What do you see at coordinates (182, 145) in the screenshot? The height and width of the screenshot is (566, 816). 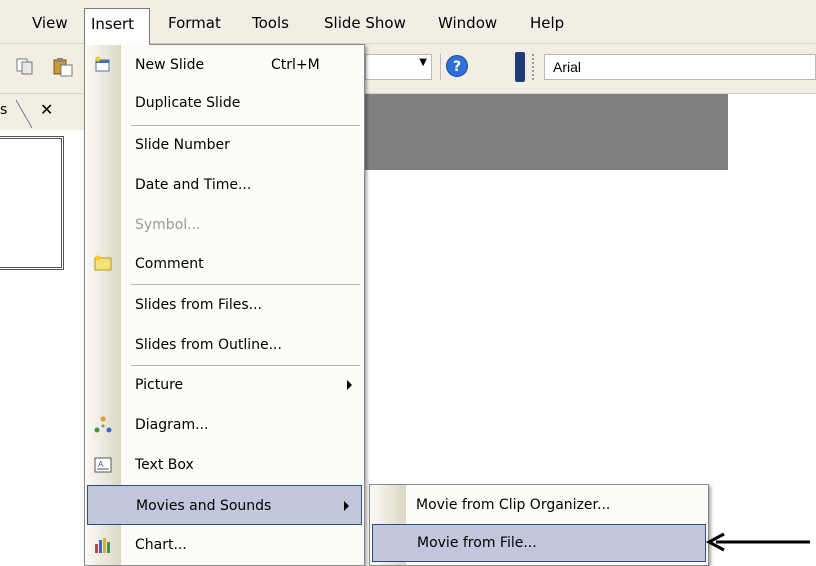 I see `menu-item-label: Slide Number` at bounding box center [182, 145].